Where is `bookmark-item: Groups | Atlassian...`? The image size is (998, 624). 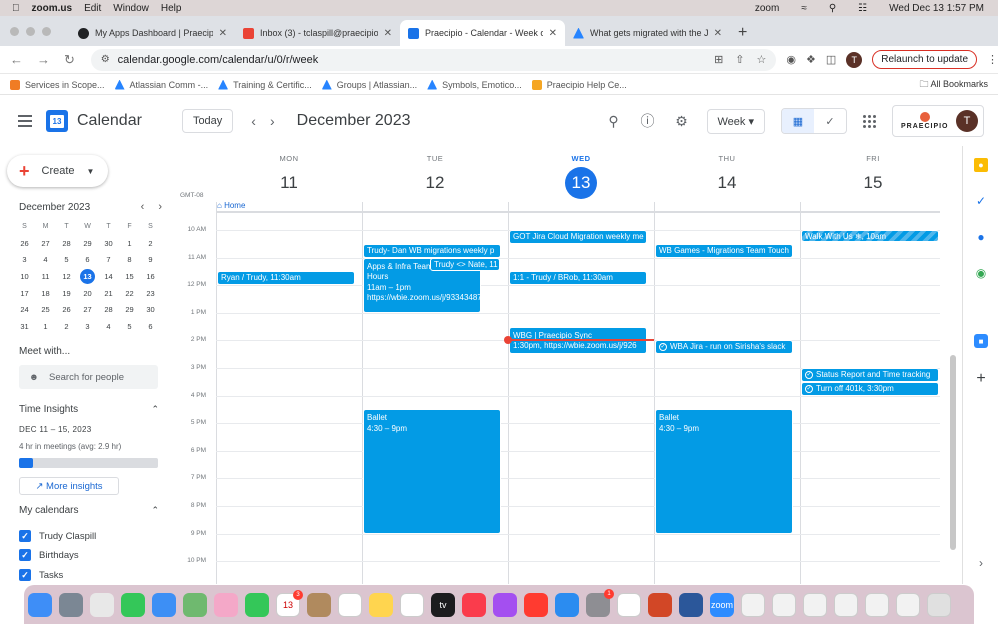
bookmark-item: Groups | Atlassian... is located at coordinates (369, 84).